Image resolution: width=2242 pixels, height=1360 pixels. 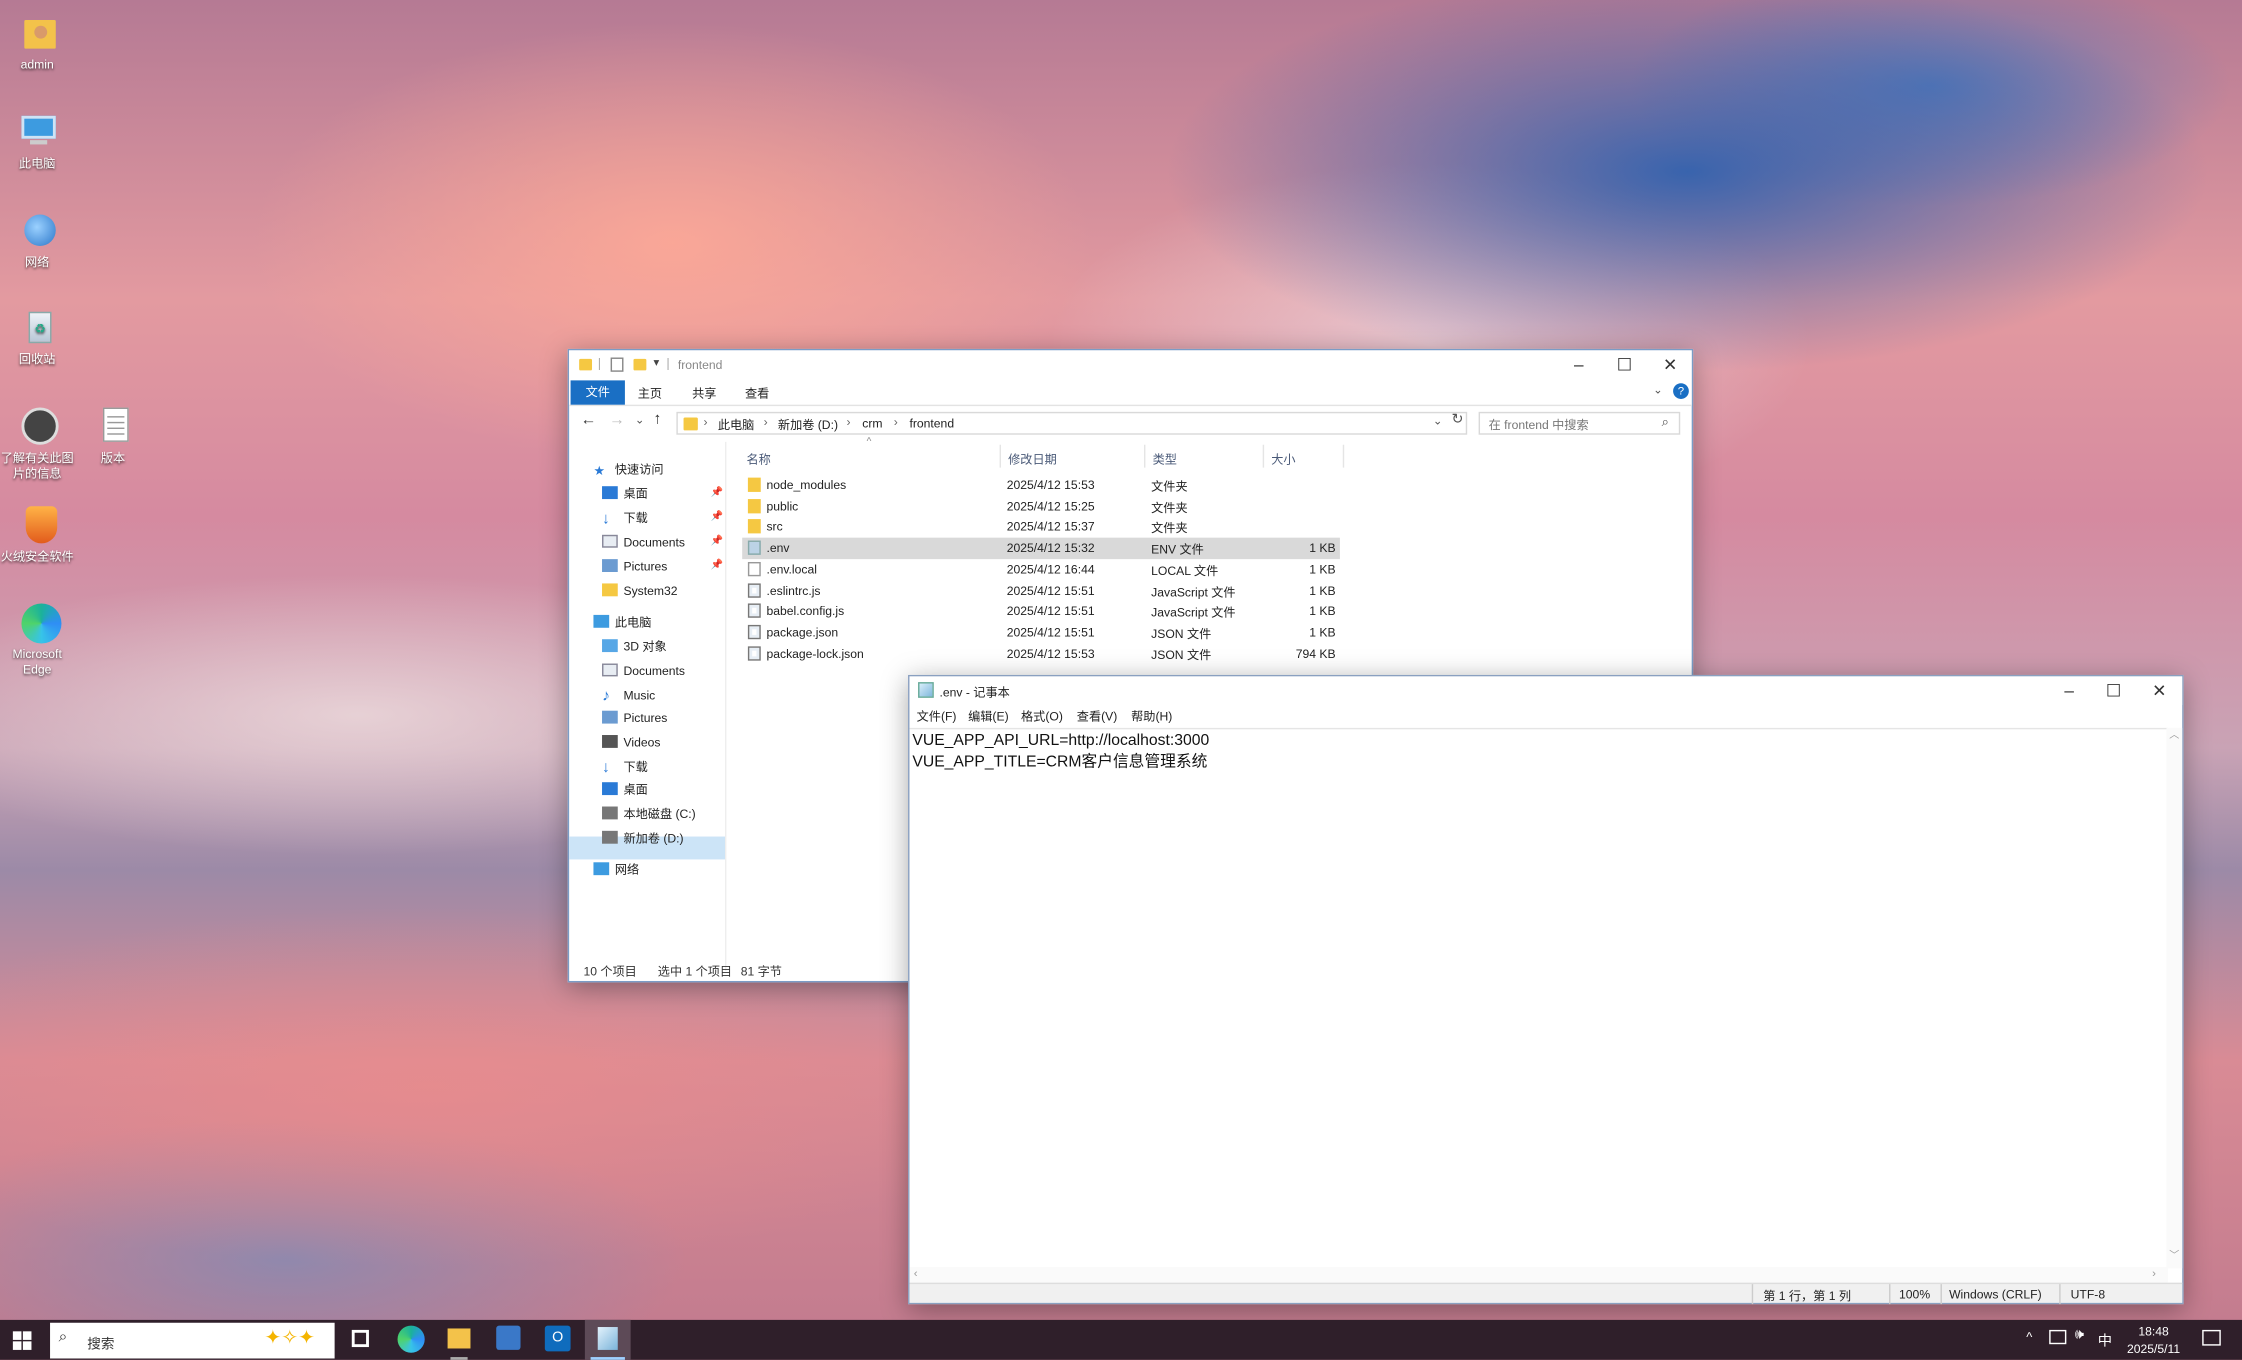 I want to click on file-row: .env 2025/4/12 15:32 ENV 文件 1 KB, so click(x=1041, y=548).